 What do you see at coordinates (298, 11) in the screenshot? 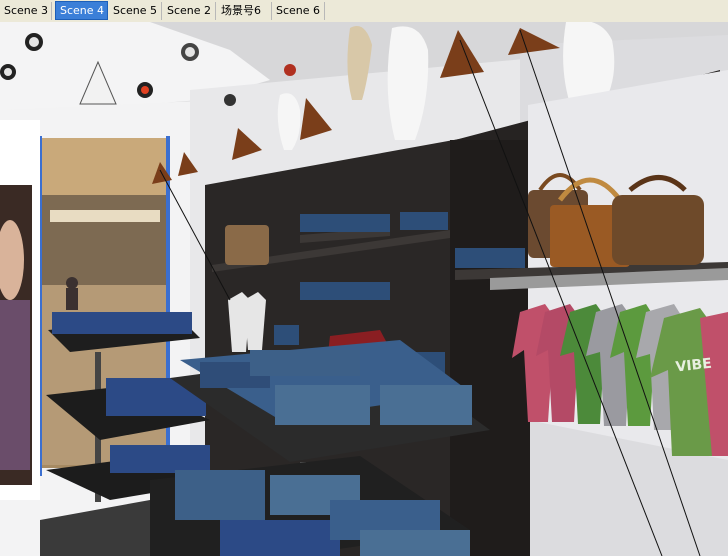
I see `tab-scene-6: Scene 6` at bounding box center [298, 11].